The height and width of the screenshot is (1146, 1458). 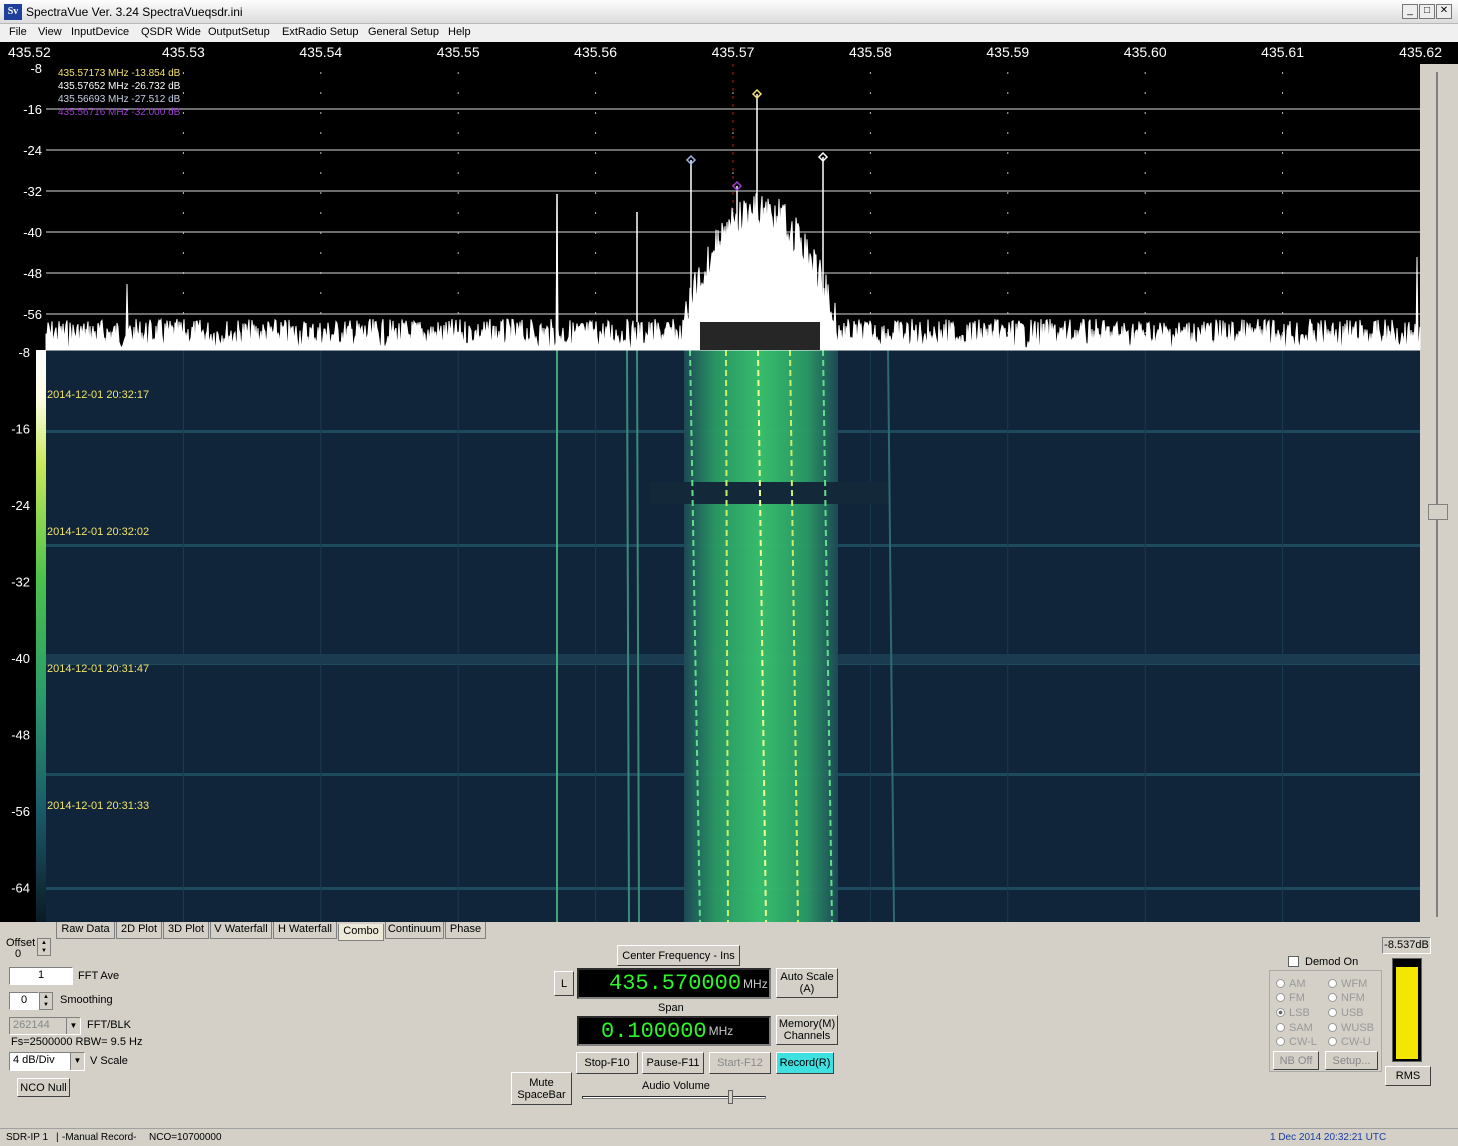 I want to click on mode-sam-label: SAM, so click(x=1301, y=1028).